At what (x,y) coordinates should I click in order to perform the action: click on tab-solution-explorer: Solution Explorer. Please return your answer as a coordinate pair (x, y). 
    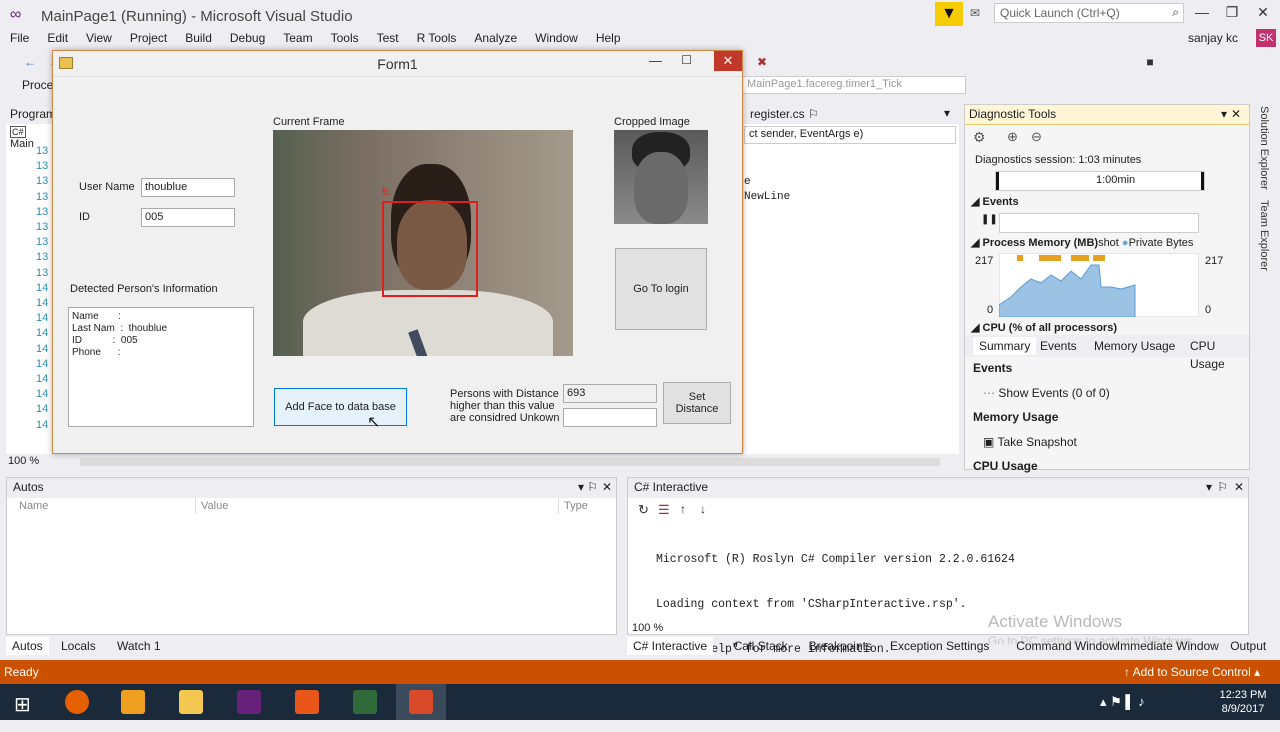
    Looking at the image, I should click on (1264, 148).